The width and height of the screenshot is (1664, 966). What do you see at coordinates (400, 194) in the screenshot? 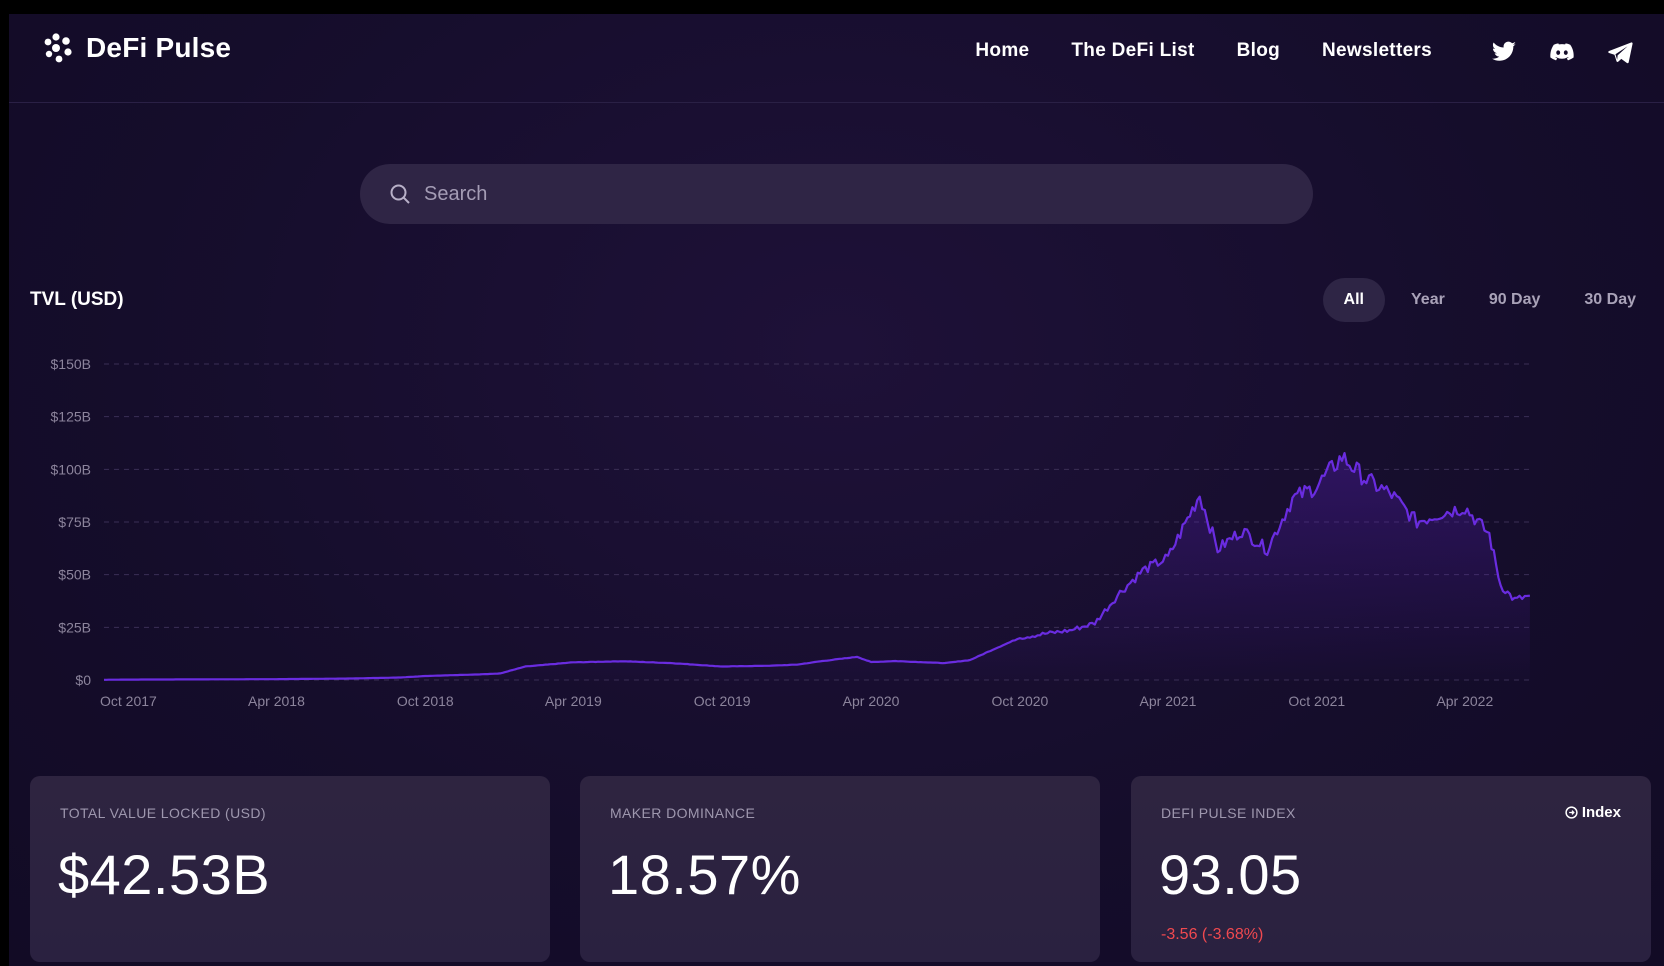
I see `search-icon` at bounding box center [400, 194].